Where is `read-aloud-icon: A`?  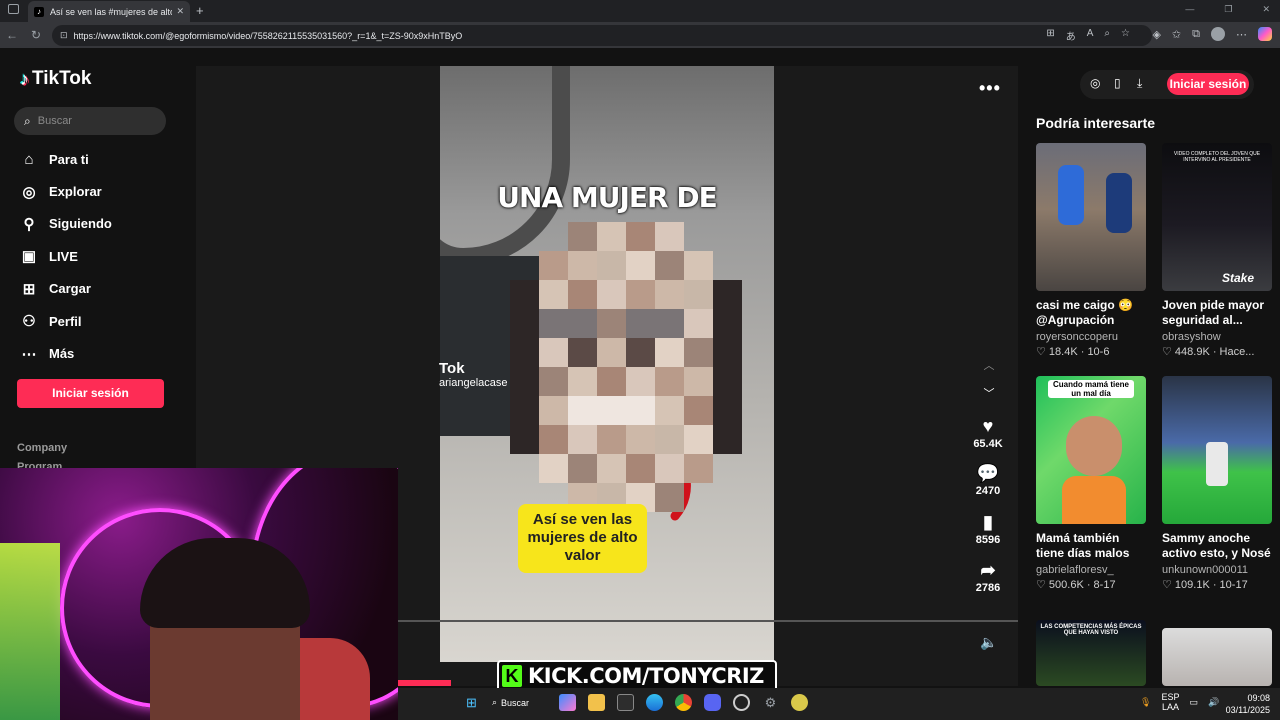
read-aloud-icon: A is located at coordinates (1090, 35).